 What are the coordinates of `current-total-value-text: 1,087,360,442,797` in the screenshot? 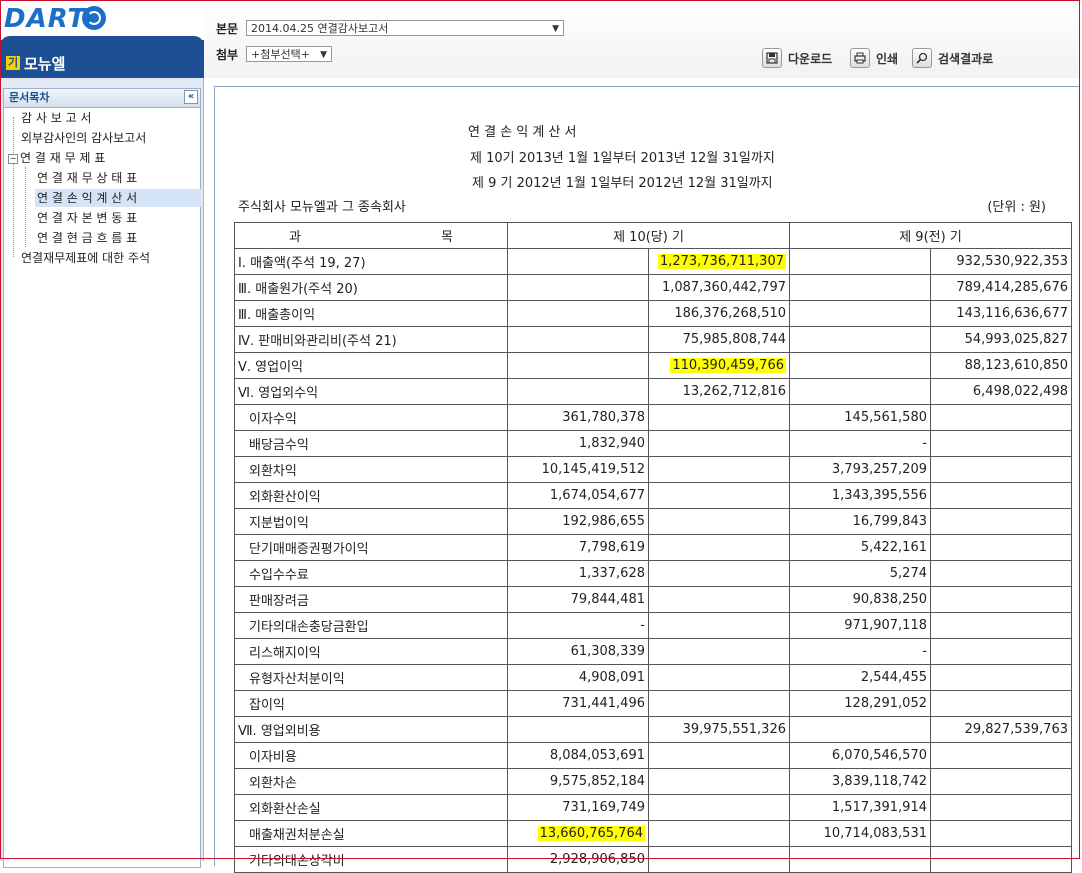 It's located at (723, 287).